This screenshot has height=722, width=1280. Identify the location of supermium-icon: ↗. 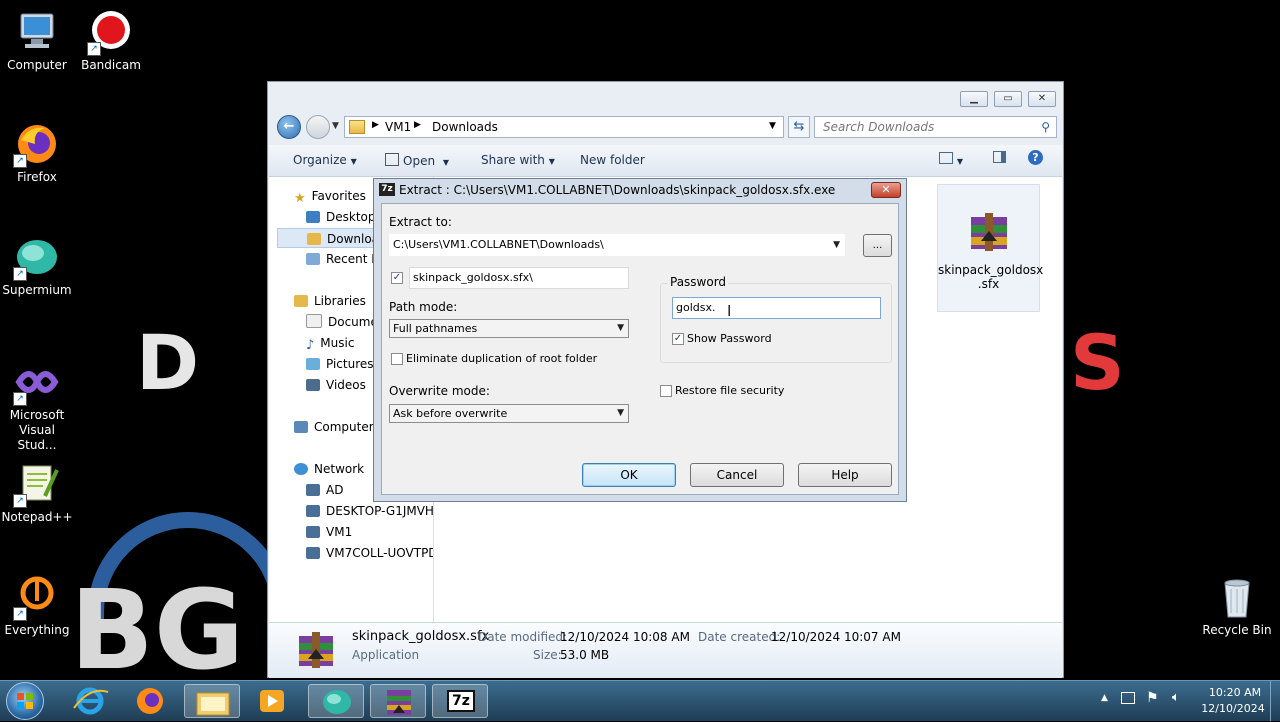
(36, 258).